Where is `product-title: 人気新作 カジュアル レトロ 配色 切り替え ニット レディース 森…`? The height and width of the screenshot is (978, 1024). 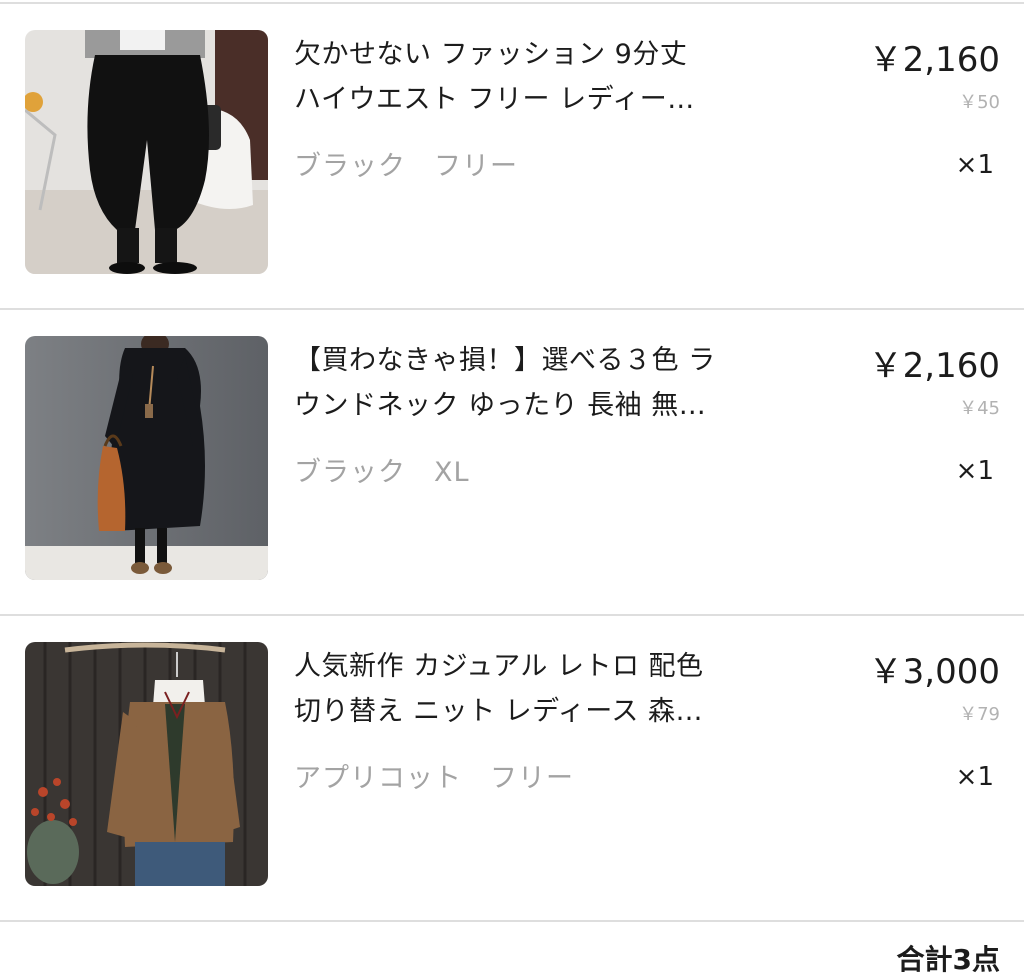
product-title: 人気新作 カジュアル レトロ 配色 切り替え ニット レディース 森… is located at coordinates (529, 689).